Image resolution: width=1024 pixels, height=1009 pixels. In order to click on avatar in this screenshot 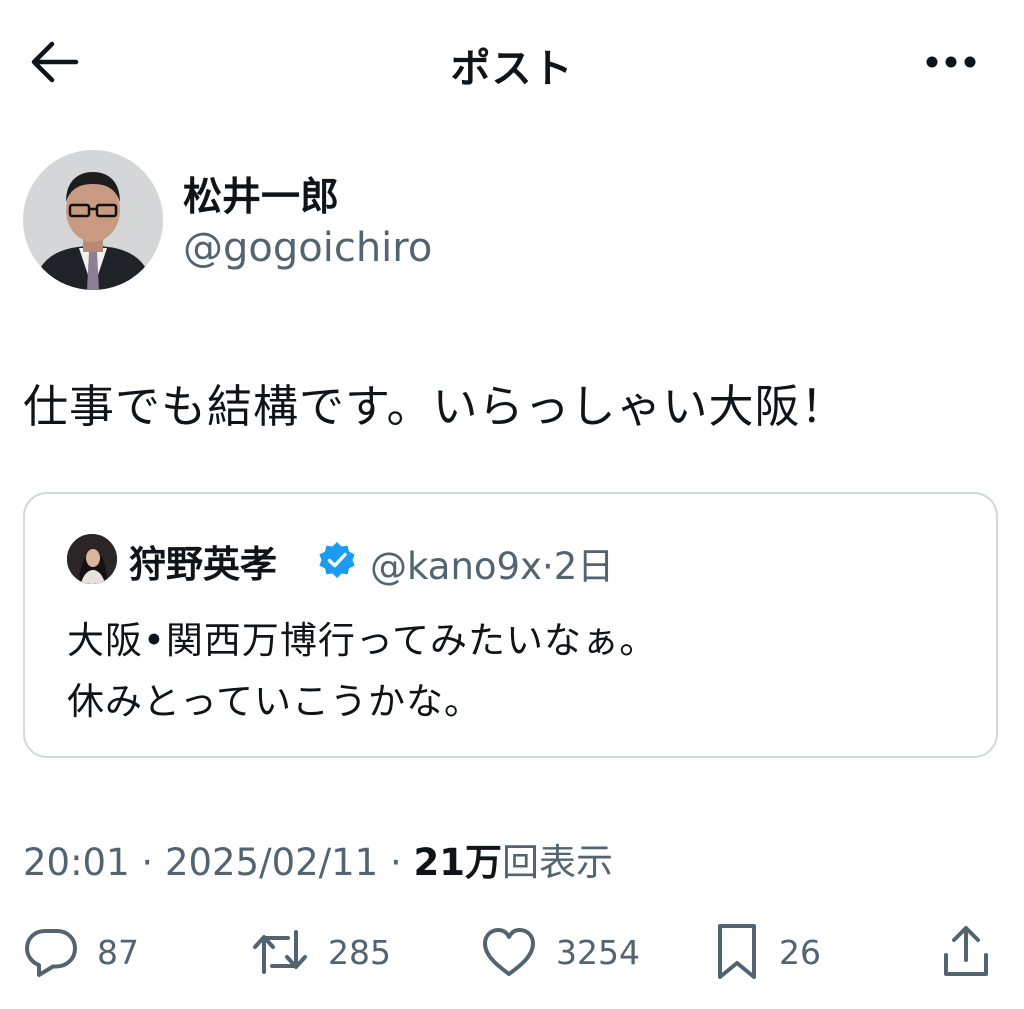, I will do `click(93, 220)`.